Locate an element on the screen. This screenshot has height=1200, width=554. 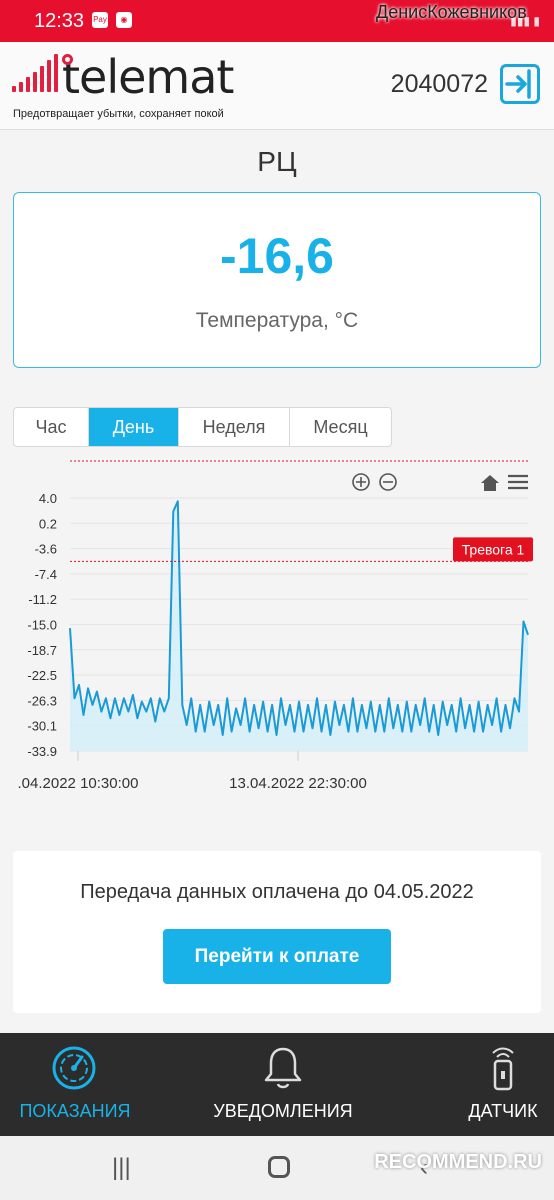
nav-readings-label: ПОКАЗАНИЯ is located at coordinates (75, 1111).